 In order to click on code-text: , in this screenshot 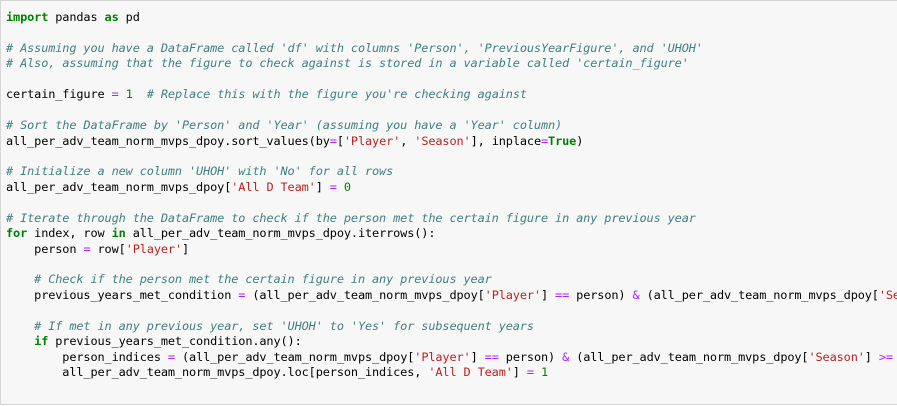, I will do `click(407, 140)`.